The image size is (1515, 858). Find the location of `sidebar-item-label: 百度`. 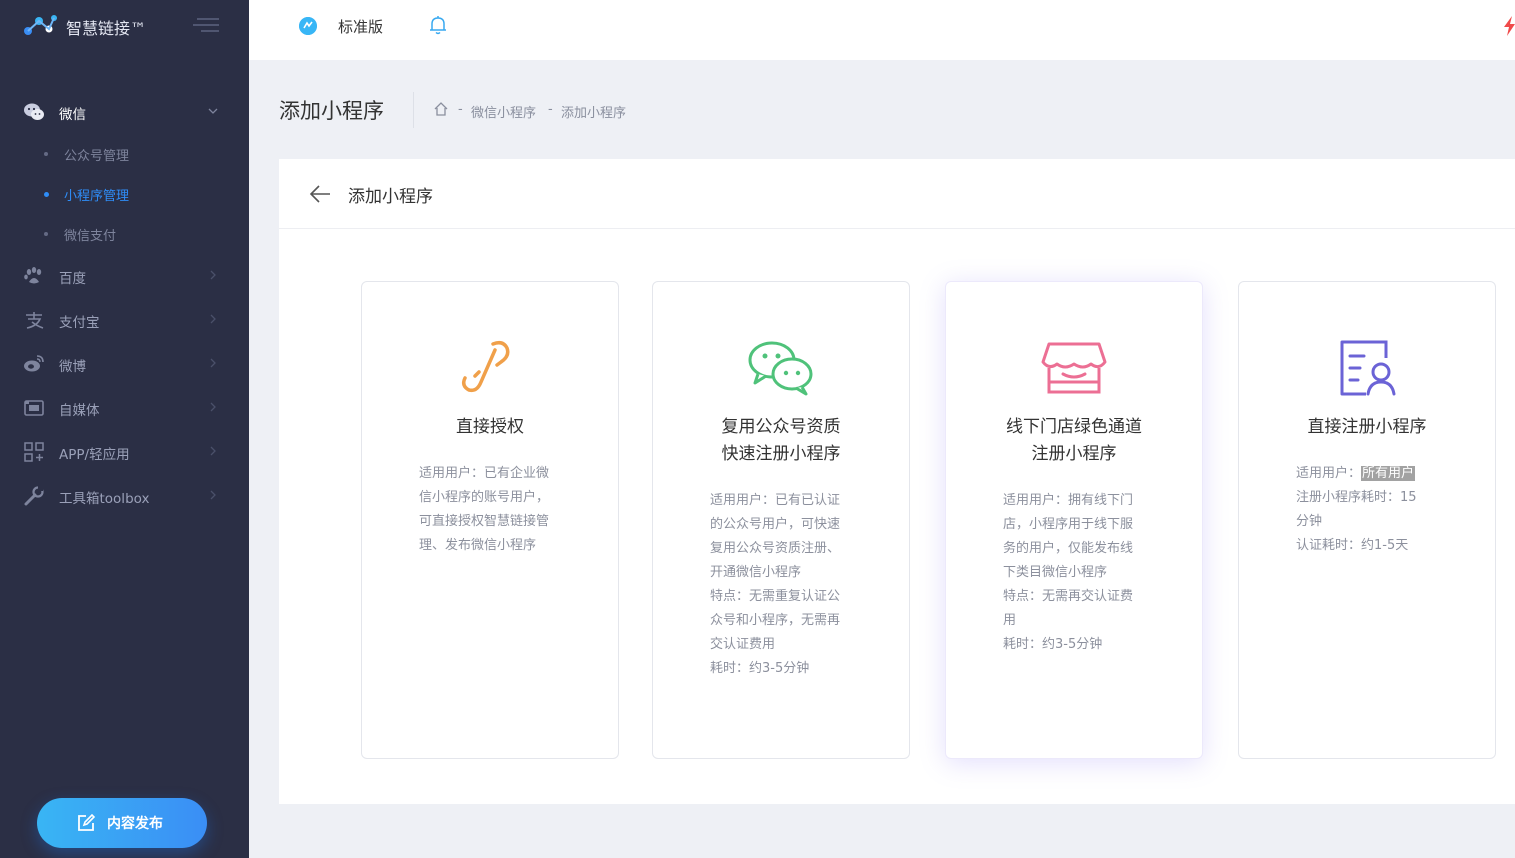

sidebar-item-label: 百度 is located at coordinates (72, 279).